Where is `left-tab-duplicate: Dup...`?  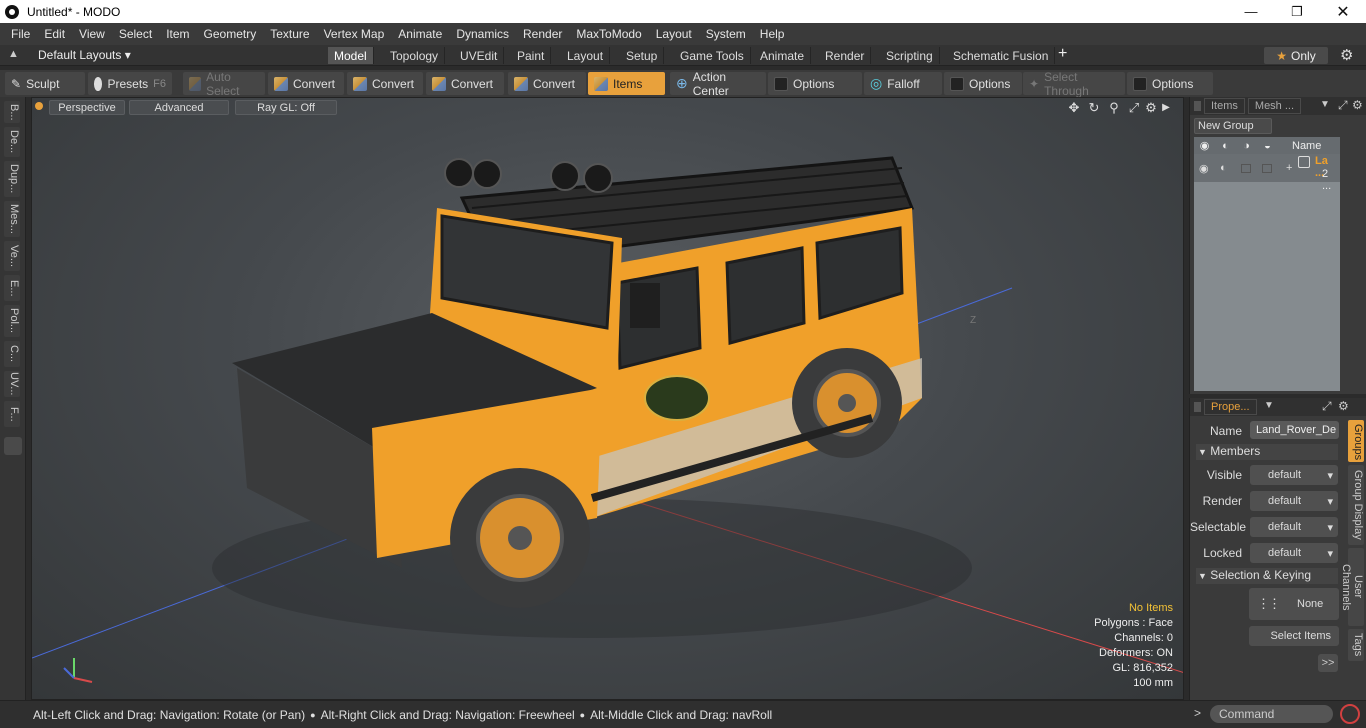
left-tab-duplicate: Dup... is located at coordinates (12, 179).